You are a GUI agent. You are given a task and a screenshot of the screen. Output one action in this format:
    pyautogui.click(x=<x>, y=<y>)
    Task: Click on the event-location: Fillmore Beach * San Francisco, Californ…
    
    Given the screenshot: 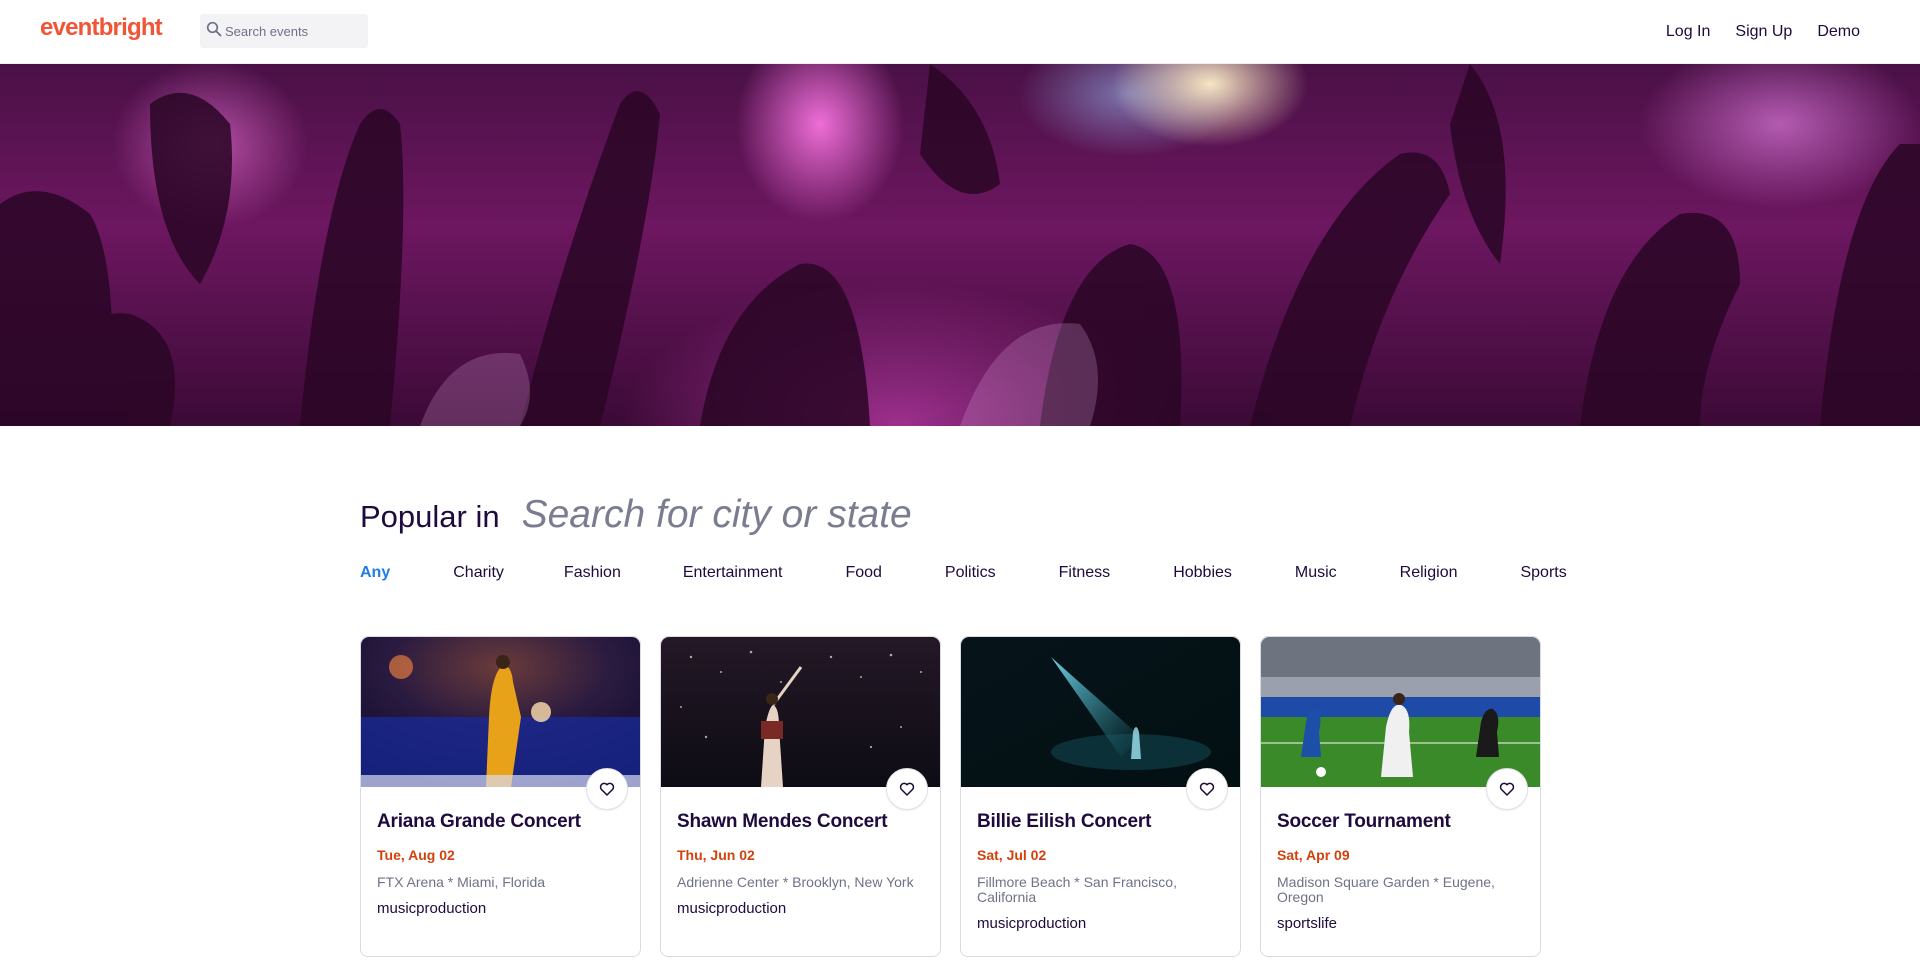 What is the action you would take?
    pyautogui.click(x=1077, y=889)
    